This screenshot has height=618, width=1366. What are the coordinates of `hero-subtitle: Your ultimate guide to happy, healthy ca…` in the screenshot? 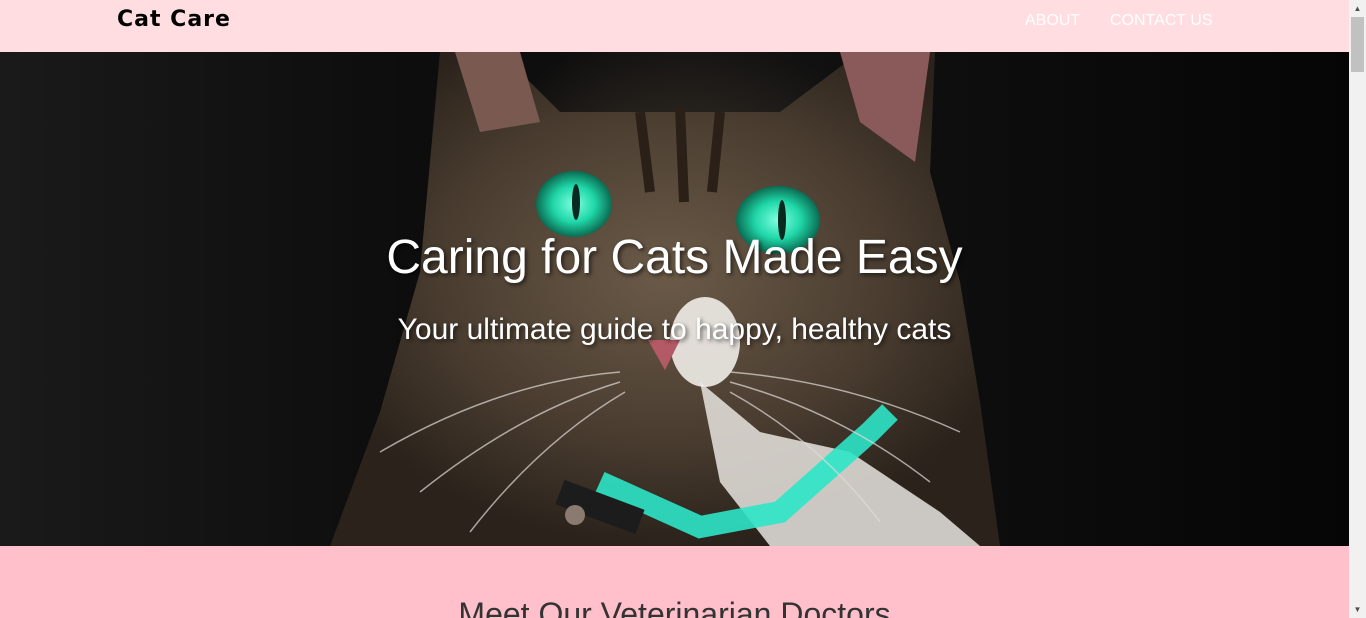 It's located at (674, 329).